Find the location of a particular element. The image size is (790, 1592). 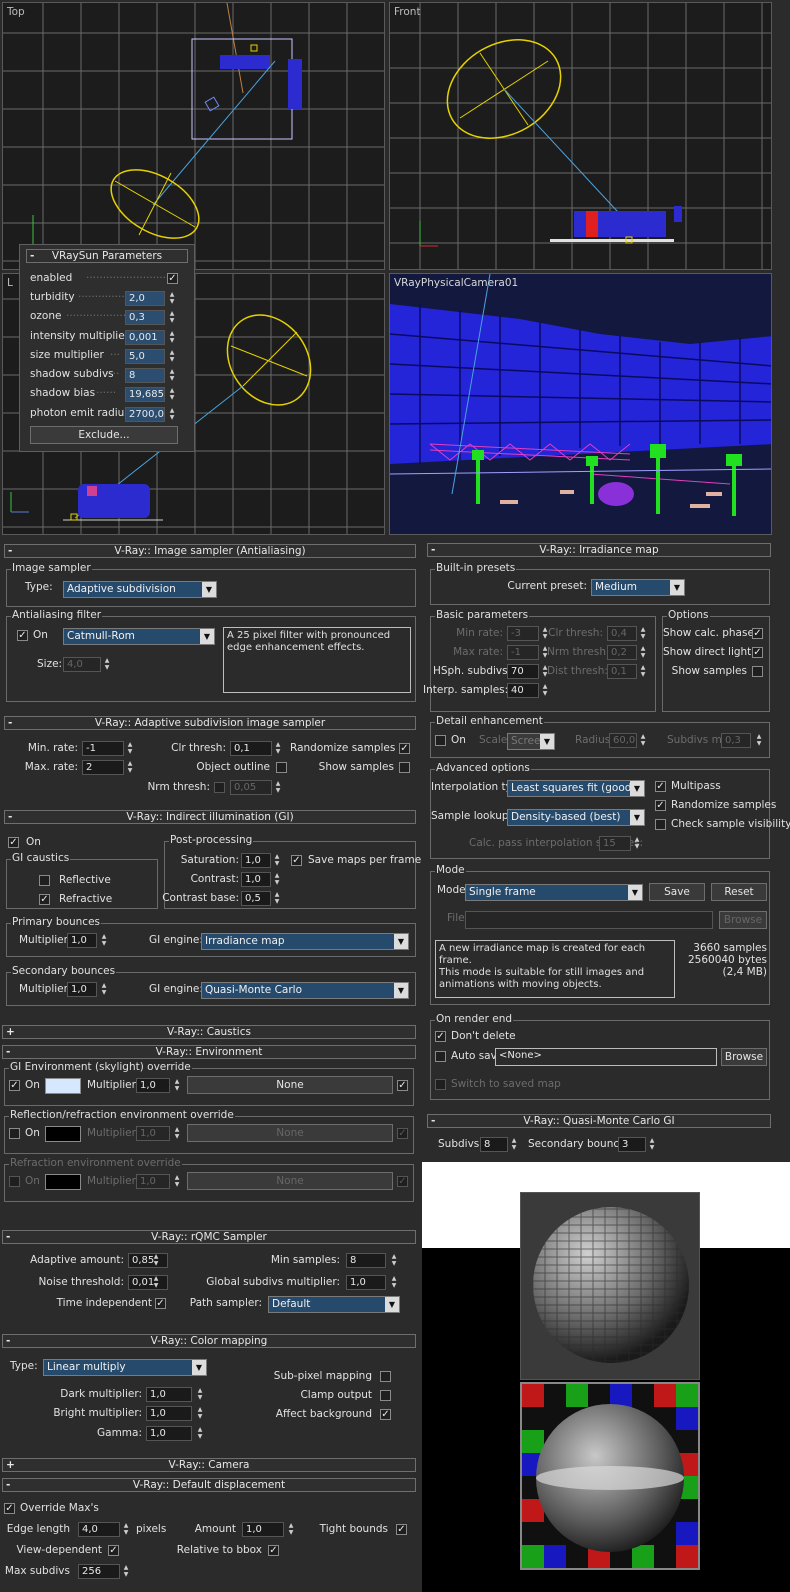

rqmc-header: - V-Ray:: rQMC Sampler is located at coordinates (209, 1237).